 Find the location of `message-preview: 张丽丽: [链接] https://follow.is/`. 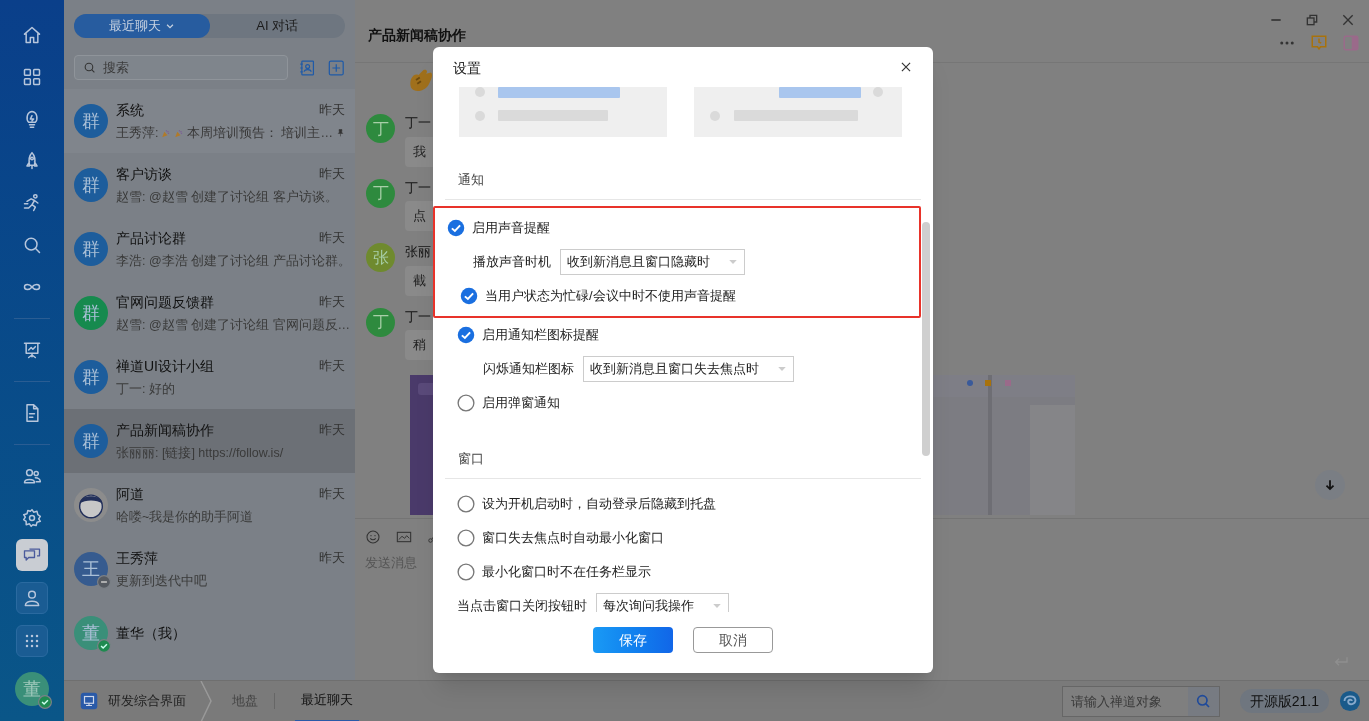

message-preview: 张丽丽: [链接] https://follow.is/ is located at coordinates (200, 453).